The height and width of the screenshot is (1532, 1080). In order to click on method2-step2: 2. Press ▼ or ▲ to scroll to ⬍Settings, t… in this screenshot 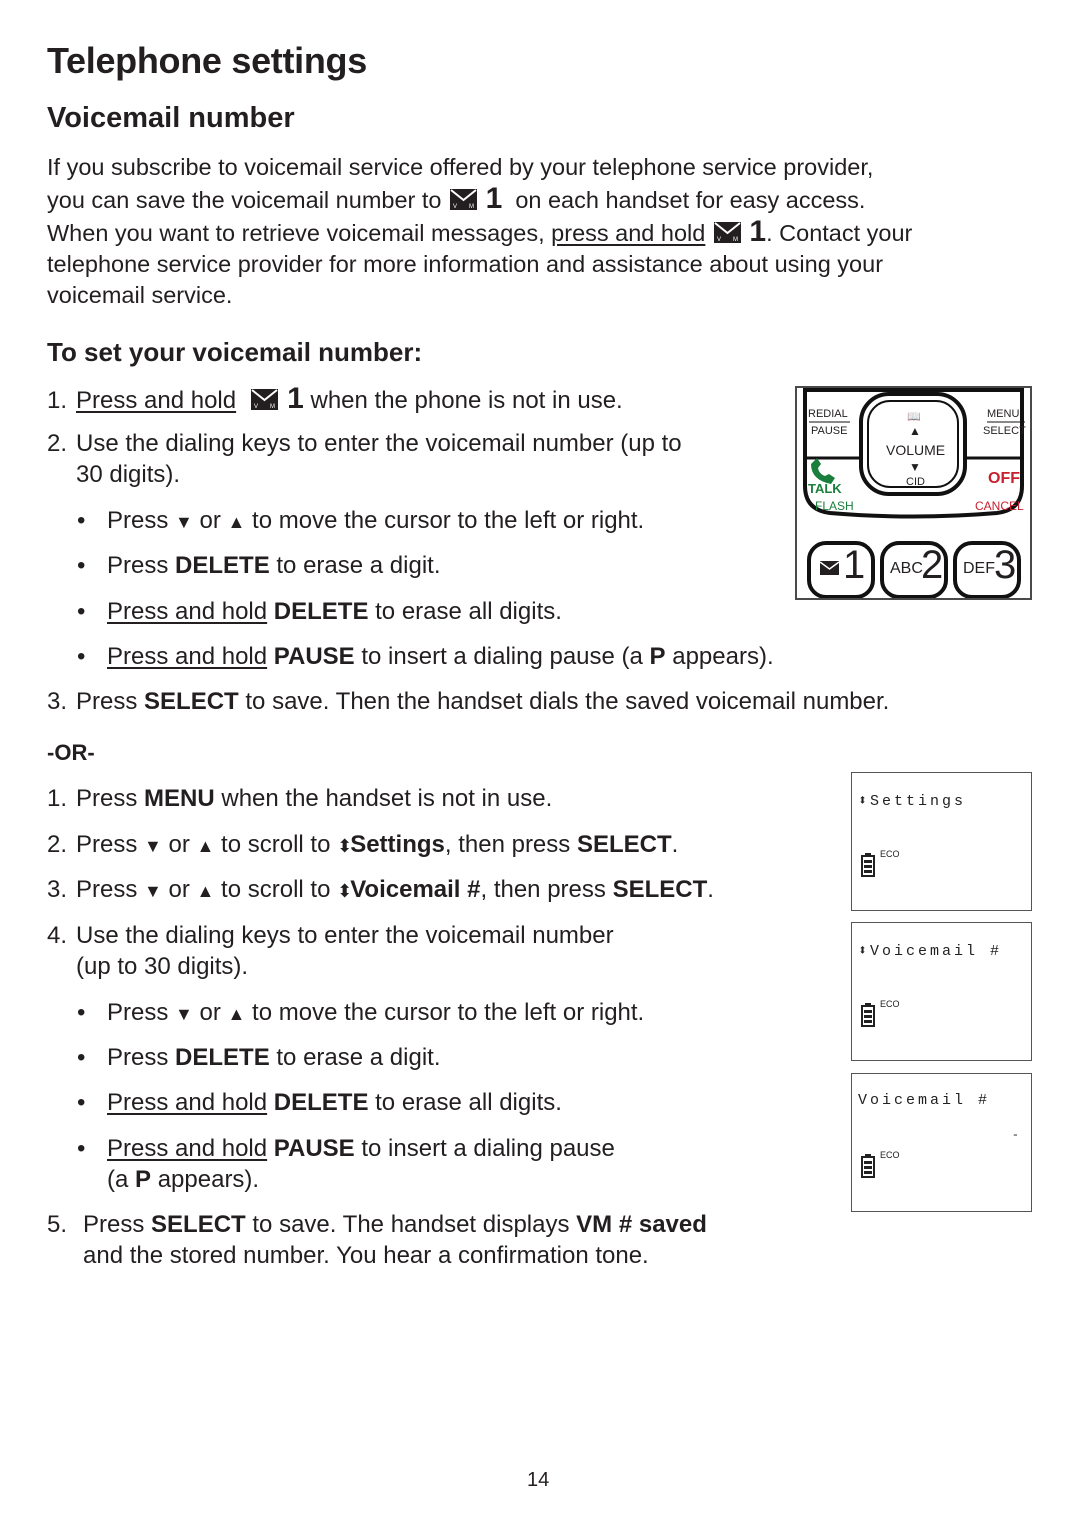, I will do `click(362, 845)`.